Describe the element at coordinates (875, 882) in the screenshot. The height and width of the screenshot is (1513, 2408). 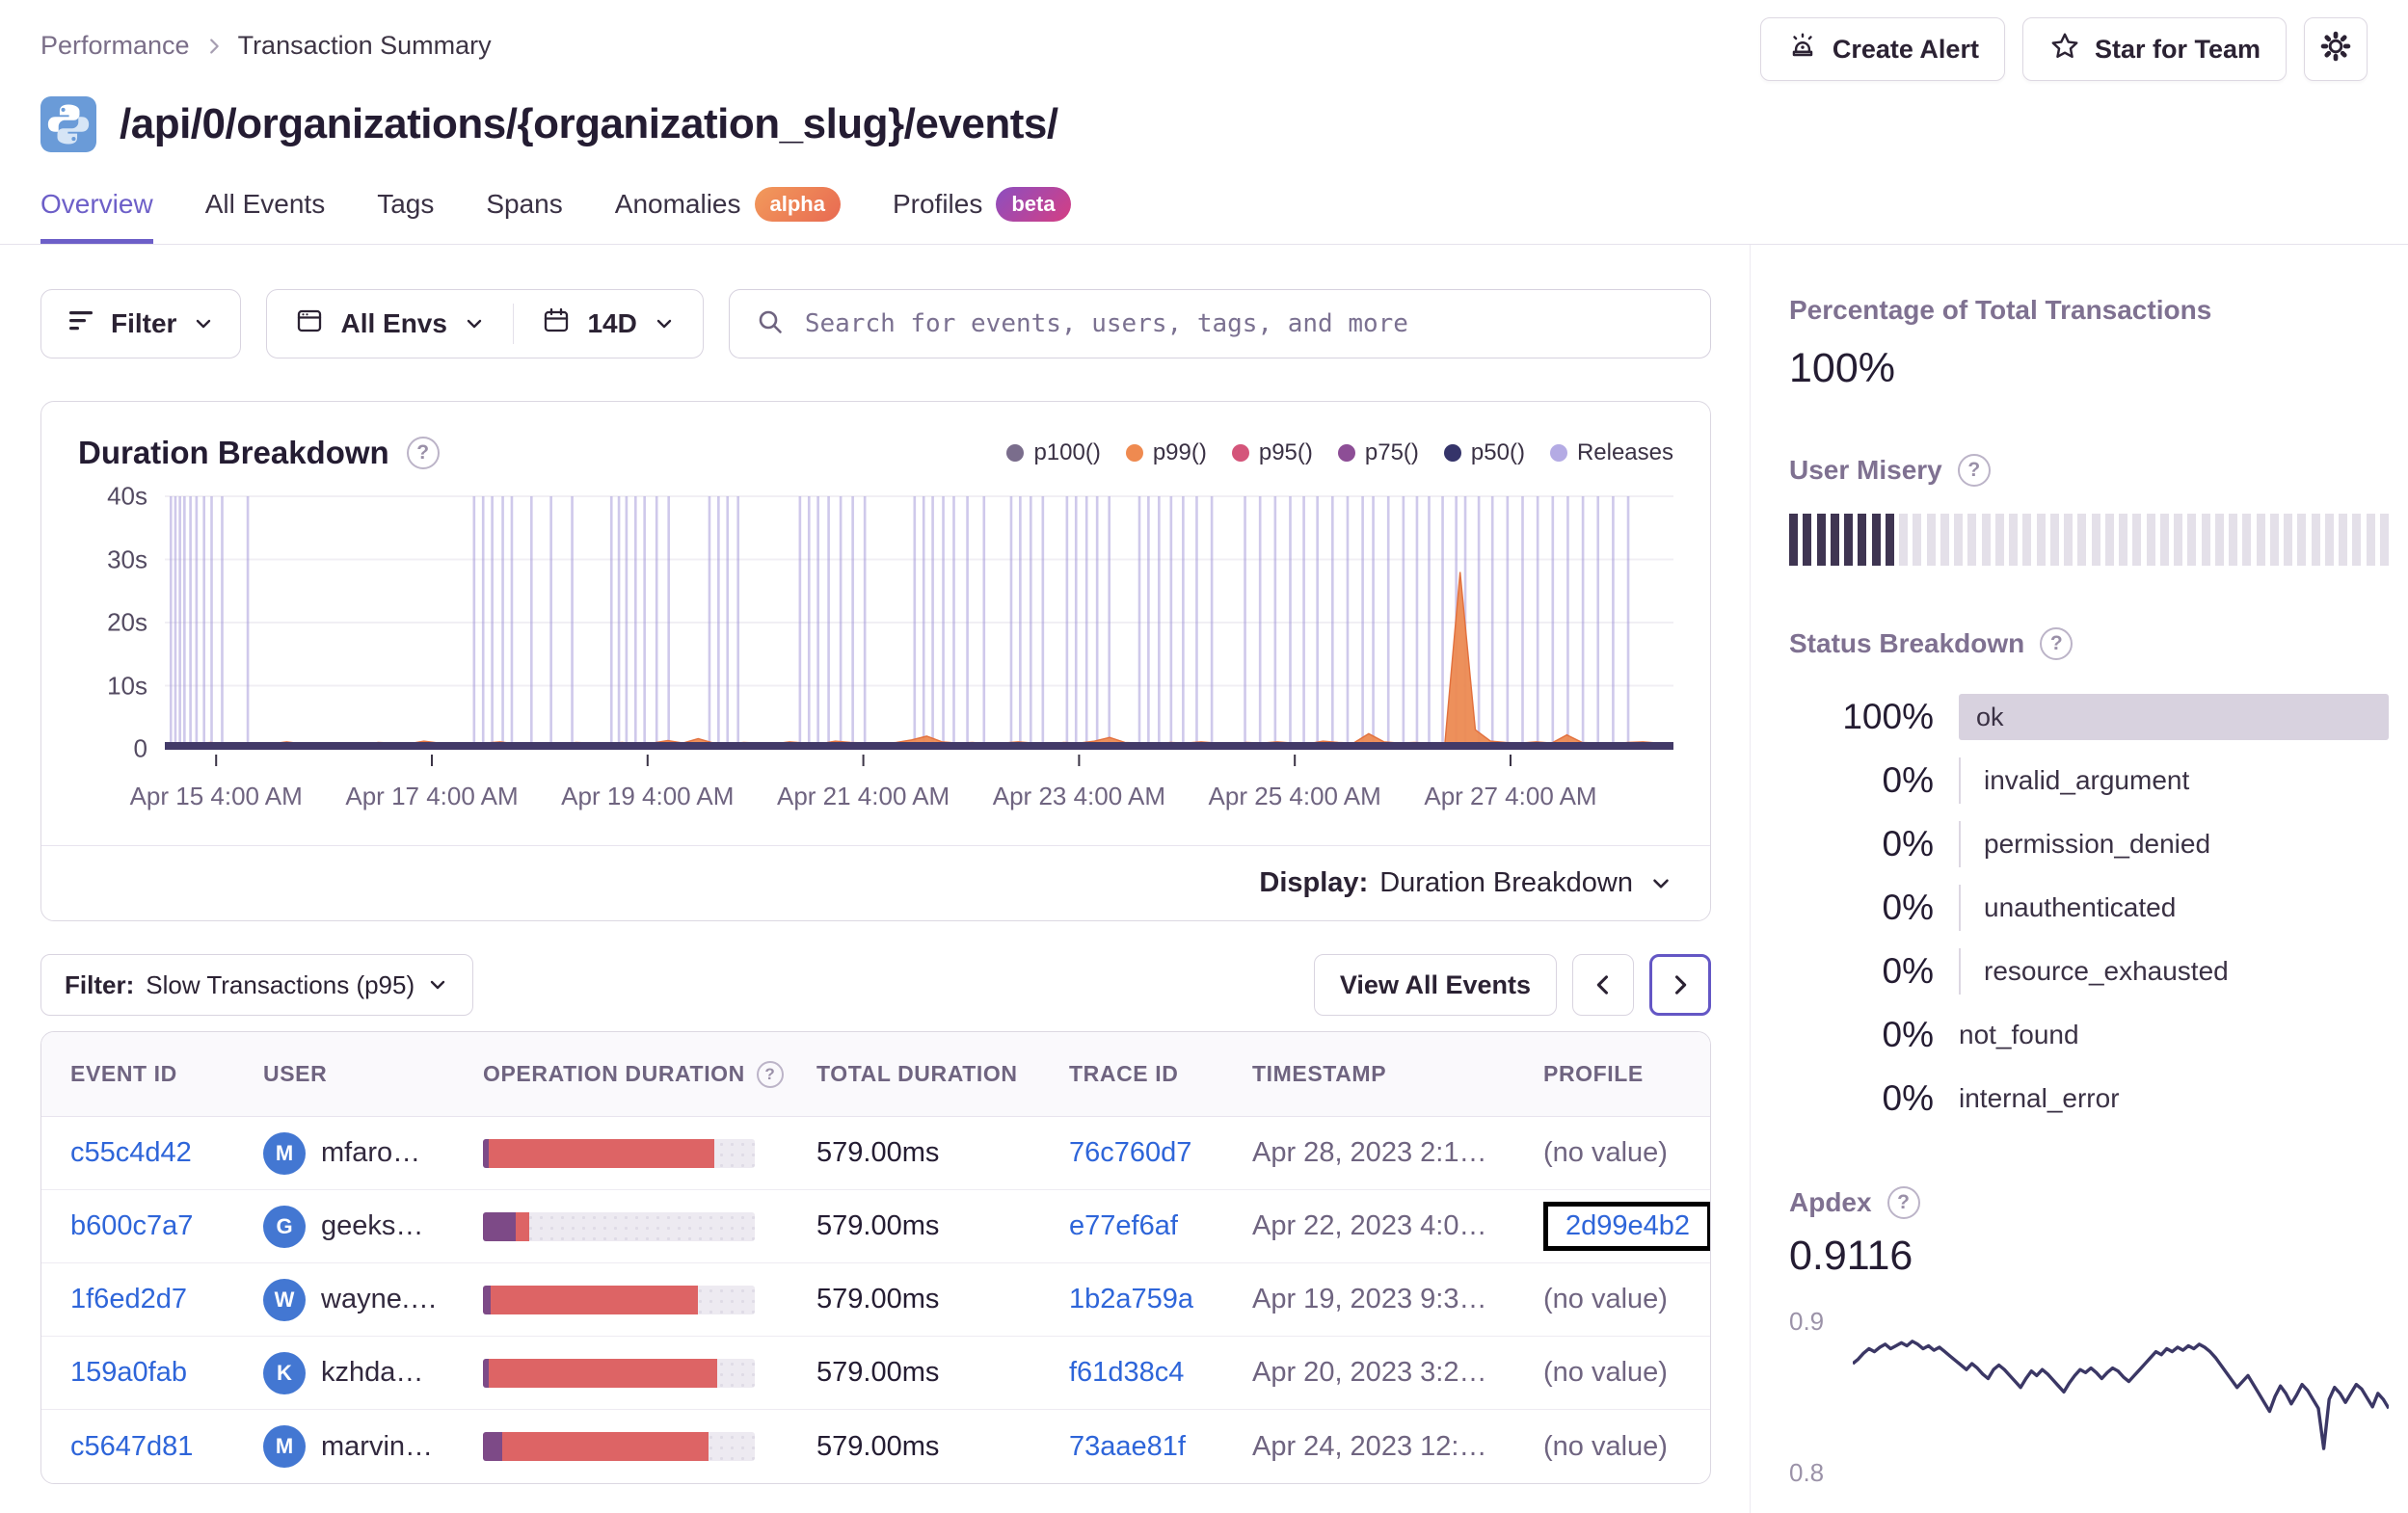
I see `display-selector: Display: Duration Breakdown` at that location.